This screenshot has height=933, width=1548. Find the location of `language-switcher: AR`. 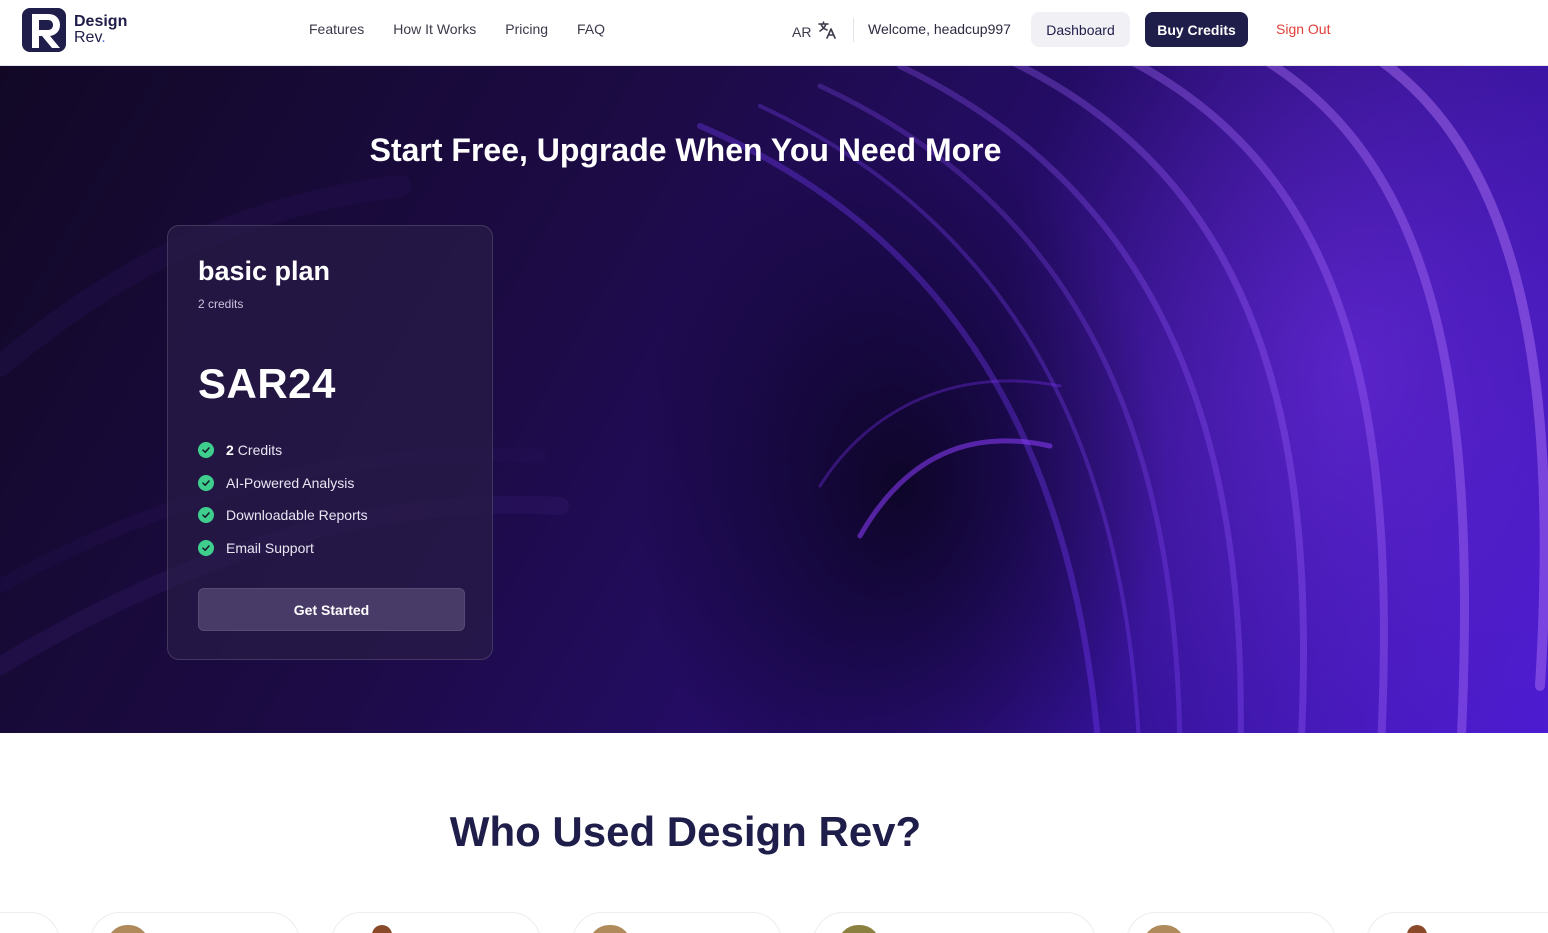

language-switcher: AR is located at coordinates (814, 31).